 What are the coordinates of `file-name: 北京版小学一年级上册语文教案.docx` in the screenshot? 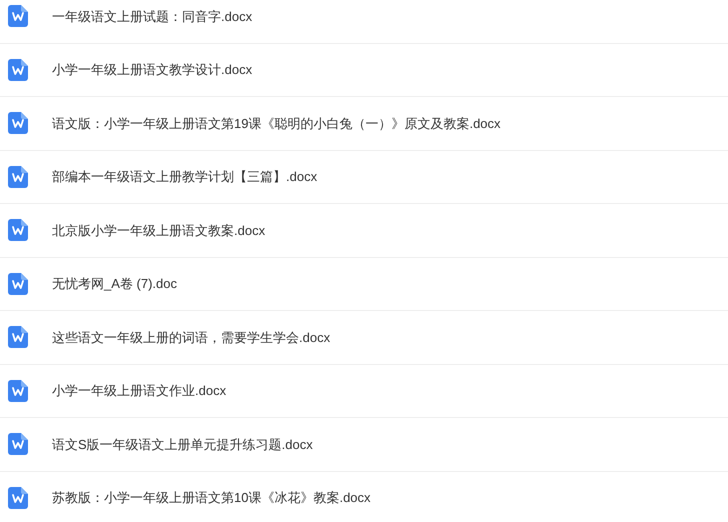 It's located at (159, 230).